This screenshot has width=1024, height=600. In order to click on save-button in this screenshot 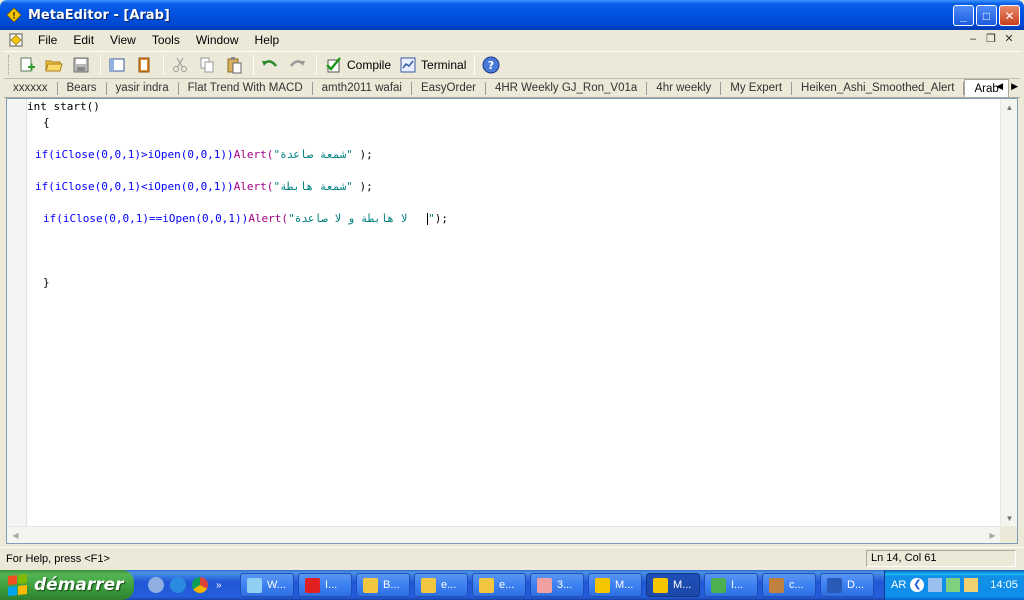, I will do `click(81, 65)`.